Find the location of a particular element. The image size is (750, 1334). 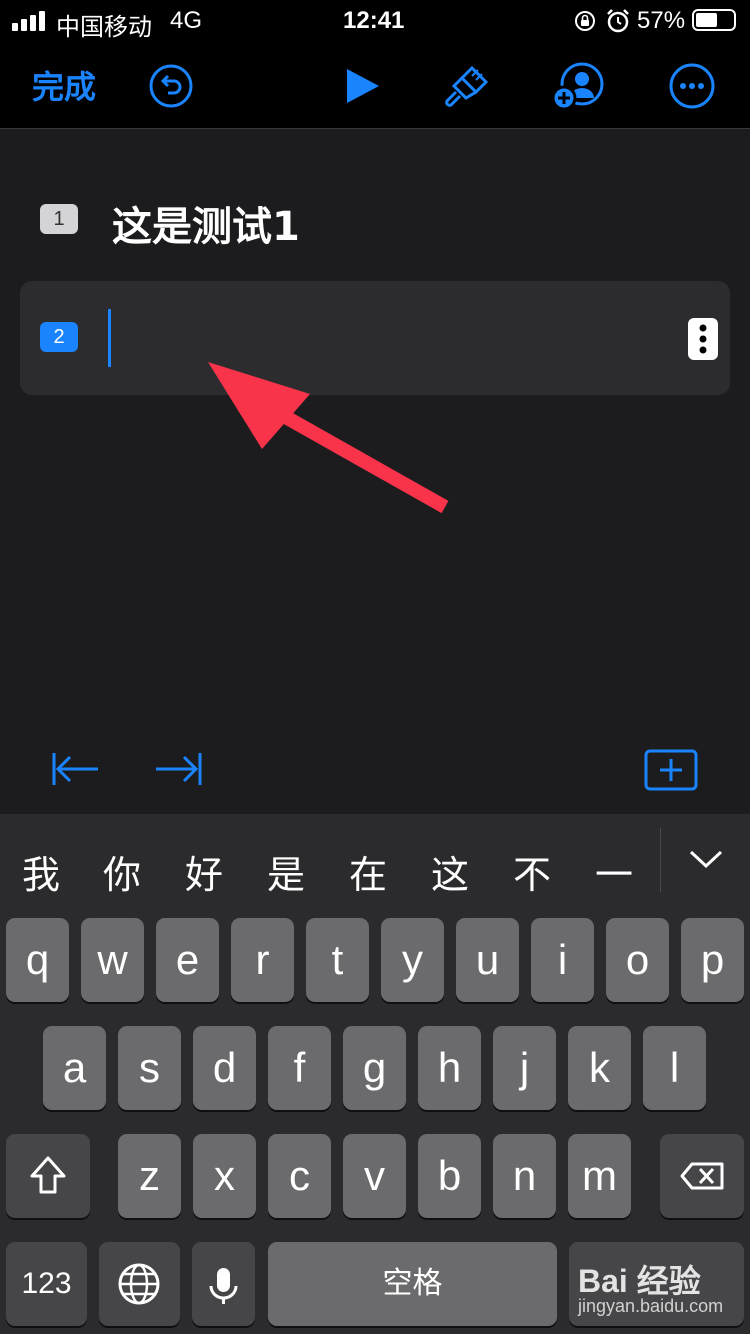

candidate-item: 不 is located at coordinates (532, 871).